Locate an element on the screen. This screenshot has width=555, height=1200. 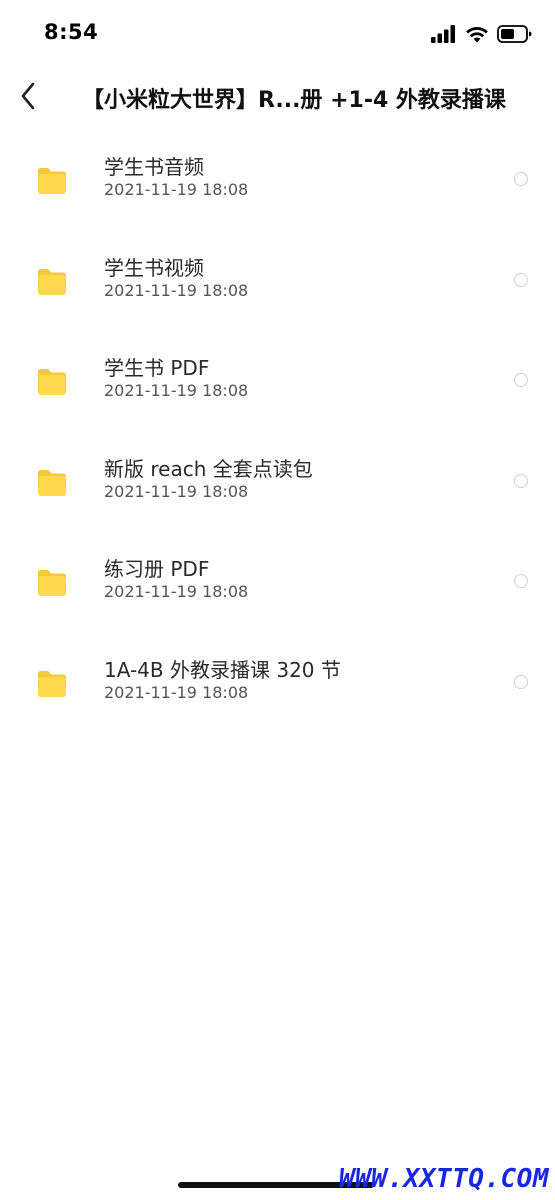
back-button is located at coordinates (28, 96).